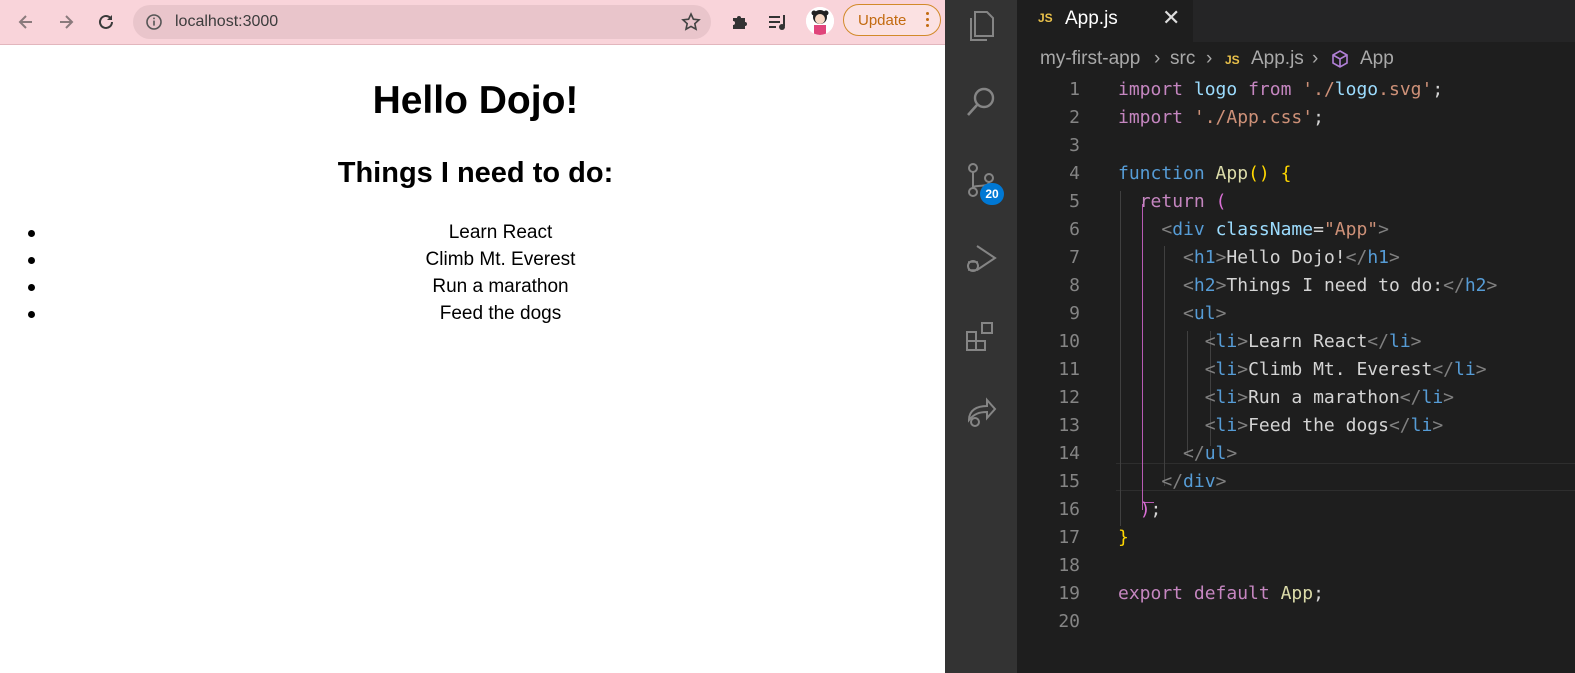  I want to click on code-line: 10 <li>Learn React</li>, so click(1296, 342).